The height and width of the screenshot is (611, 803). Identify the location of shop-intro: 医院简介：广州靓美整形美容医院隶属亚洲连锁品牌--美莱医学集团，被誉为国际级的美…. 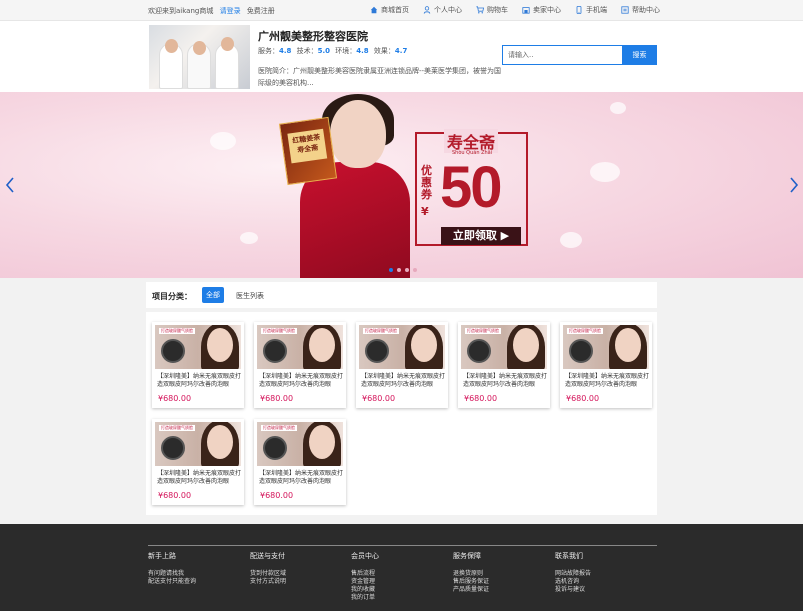
(380, 77).